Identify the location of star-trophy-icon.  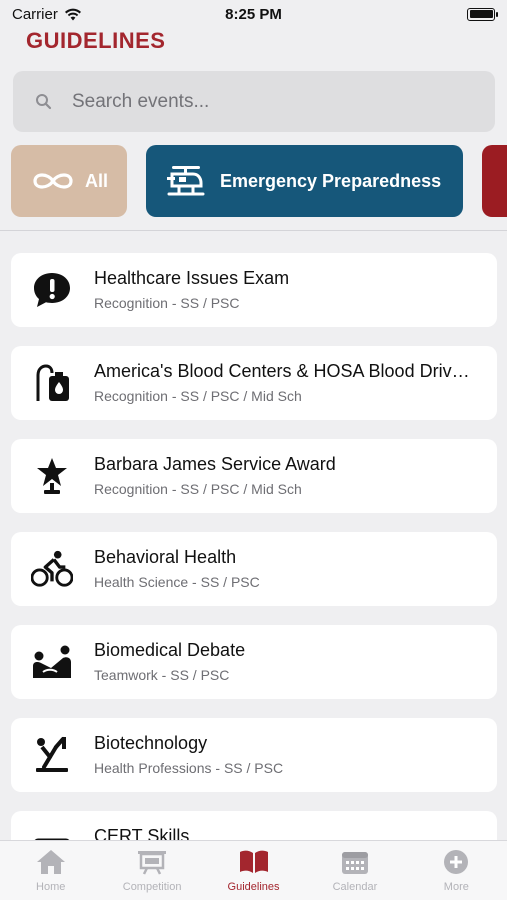
(52, 476).